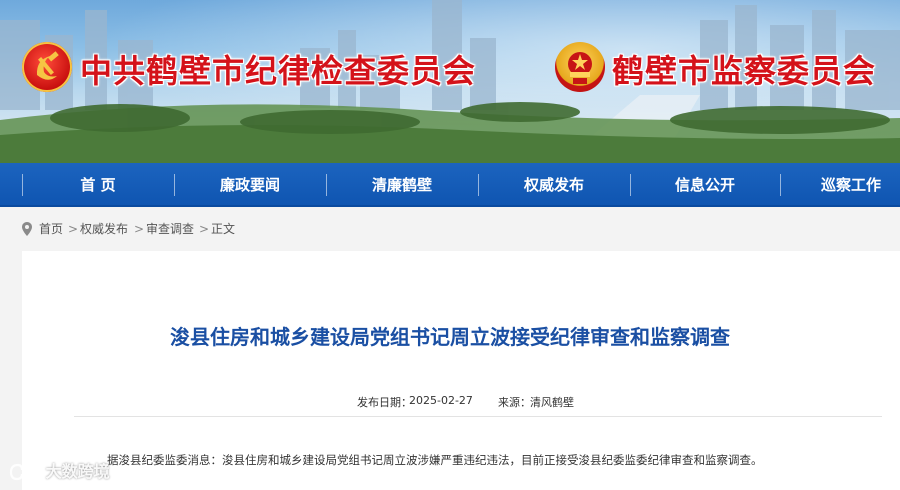 This screenshot has height=490, width=900. Describe the element at coordinates (514, 402) in the screenshot. I see `source-label: 来源：` at that location.